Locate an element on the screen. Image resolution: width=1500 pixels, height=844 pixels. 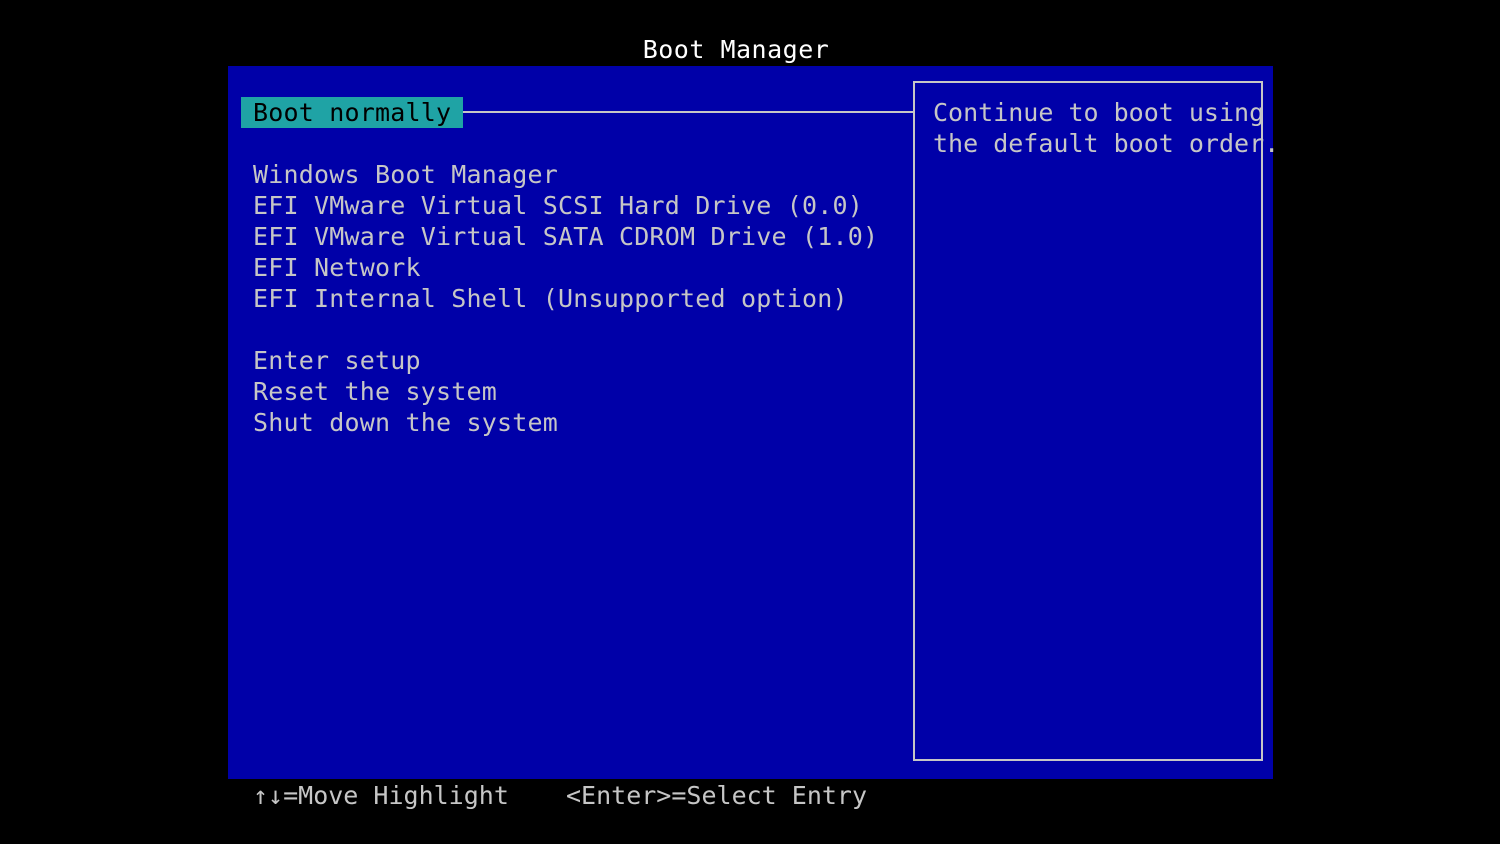
menu-item-enter-setup: Enter setup is located at coordinates (337, 360).